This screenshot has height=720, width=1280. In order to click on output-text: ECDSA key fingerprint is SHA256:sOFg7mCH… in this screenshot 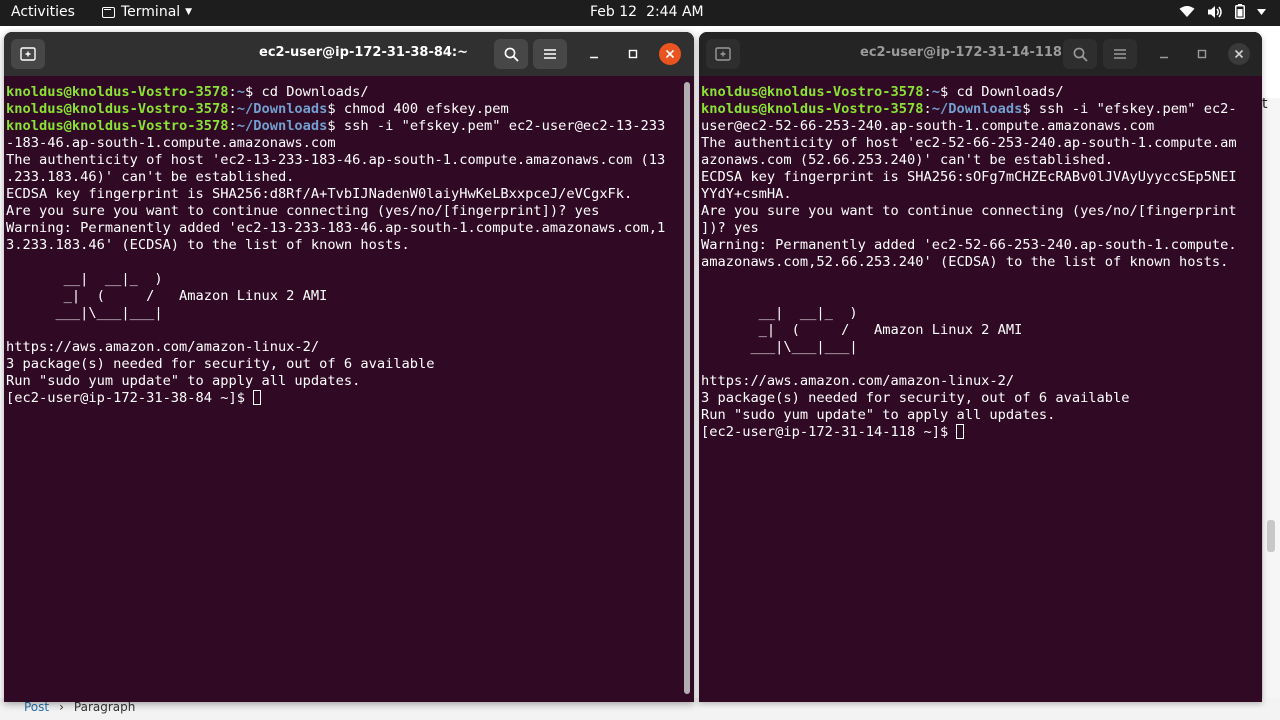, I will do `click(969, 177)`.